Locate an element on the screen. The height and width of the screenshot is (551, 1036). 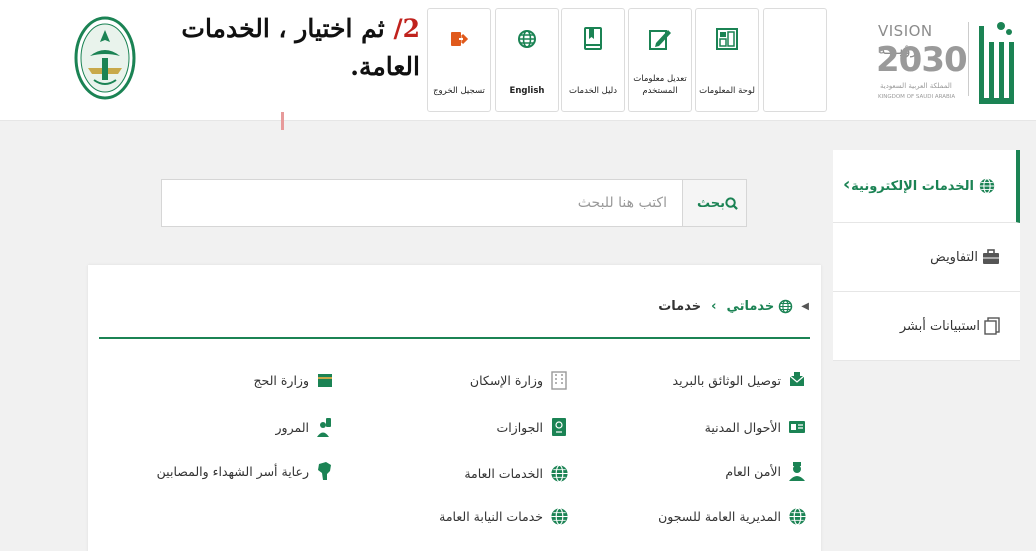
service-label: الخدمات العامة is located at coordinates (503, 473).